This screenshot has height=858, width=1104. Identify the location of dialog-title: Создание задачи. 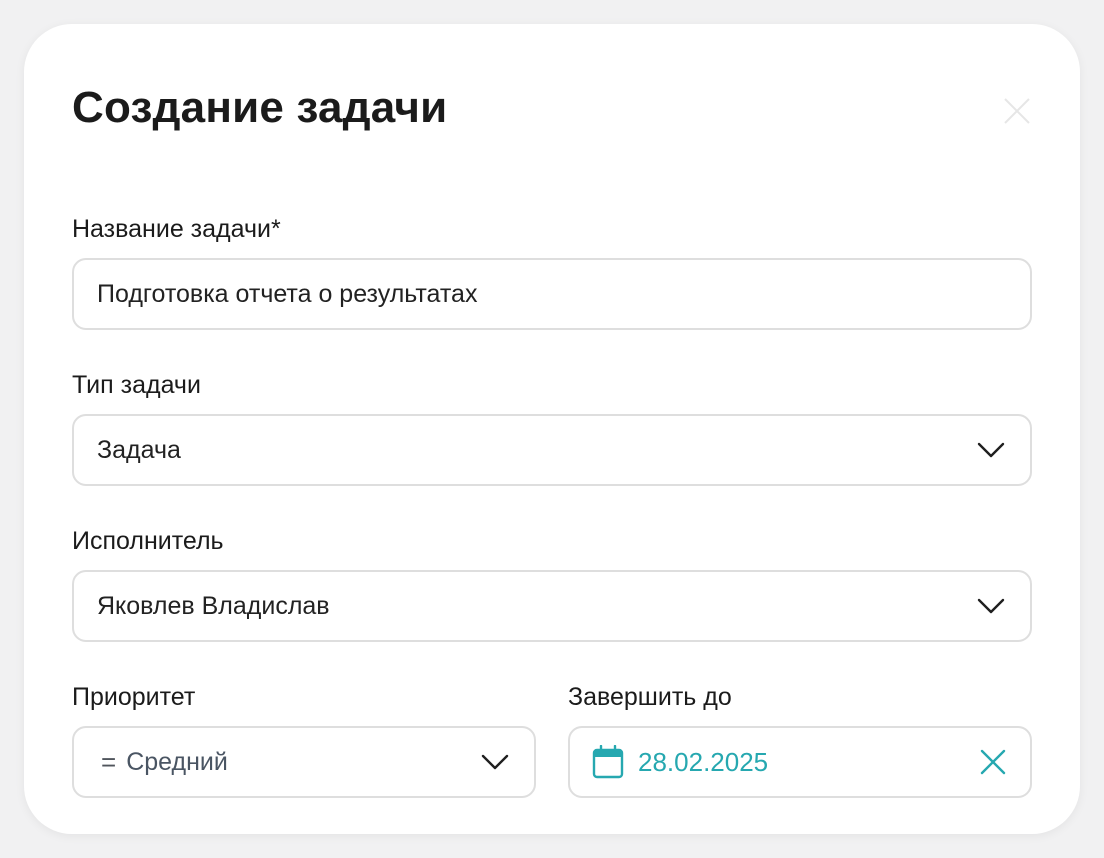
(260, 107).